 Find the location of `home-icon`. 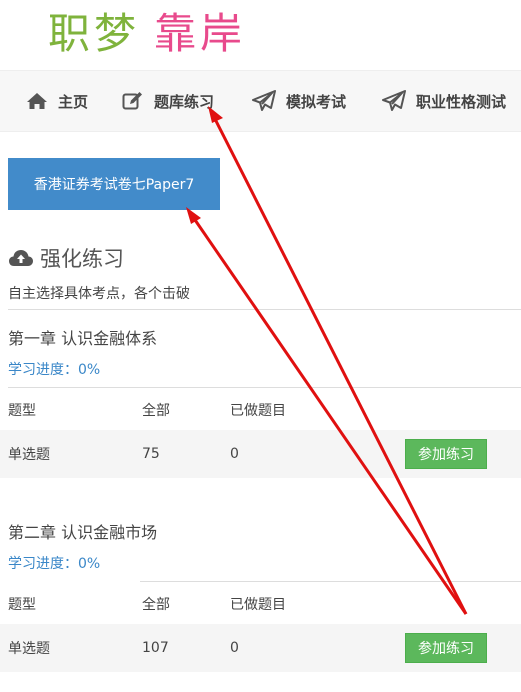

home-icon is located at coordinates (37, 101).